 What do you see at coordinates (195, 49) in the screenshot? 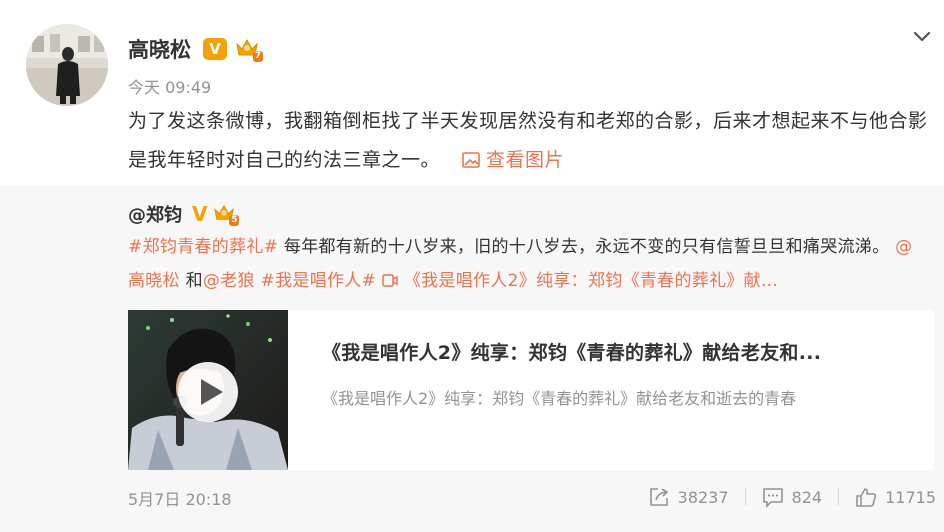
I see `author-row: 高晓松 V 7` at bounding box center [195, 49].